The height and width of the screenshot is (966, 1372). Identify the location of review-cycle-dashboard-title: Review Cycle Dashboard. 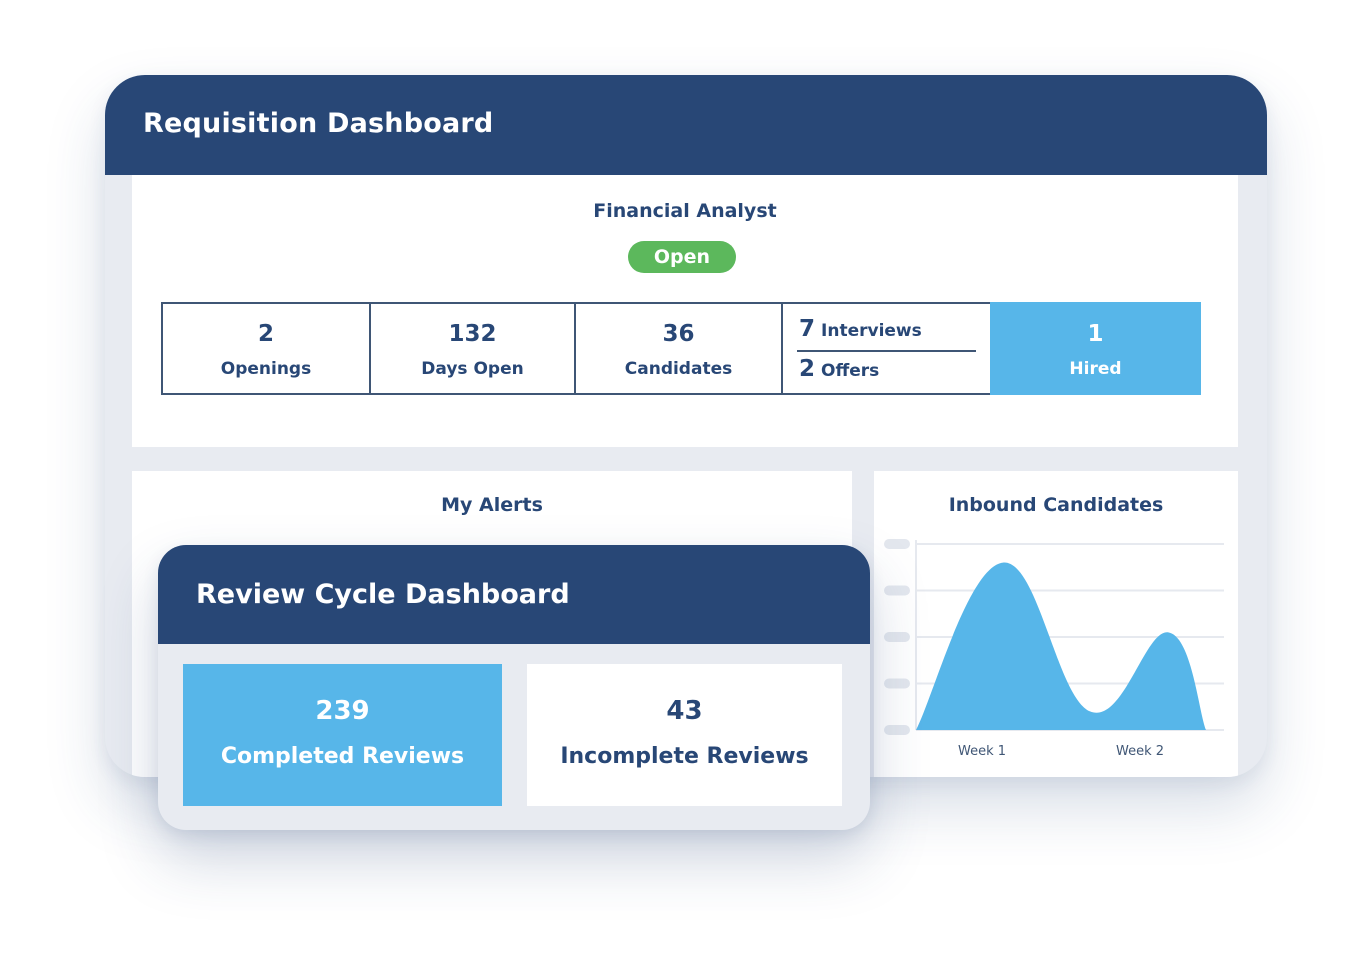
(383, 594).